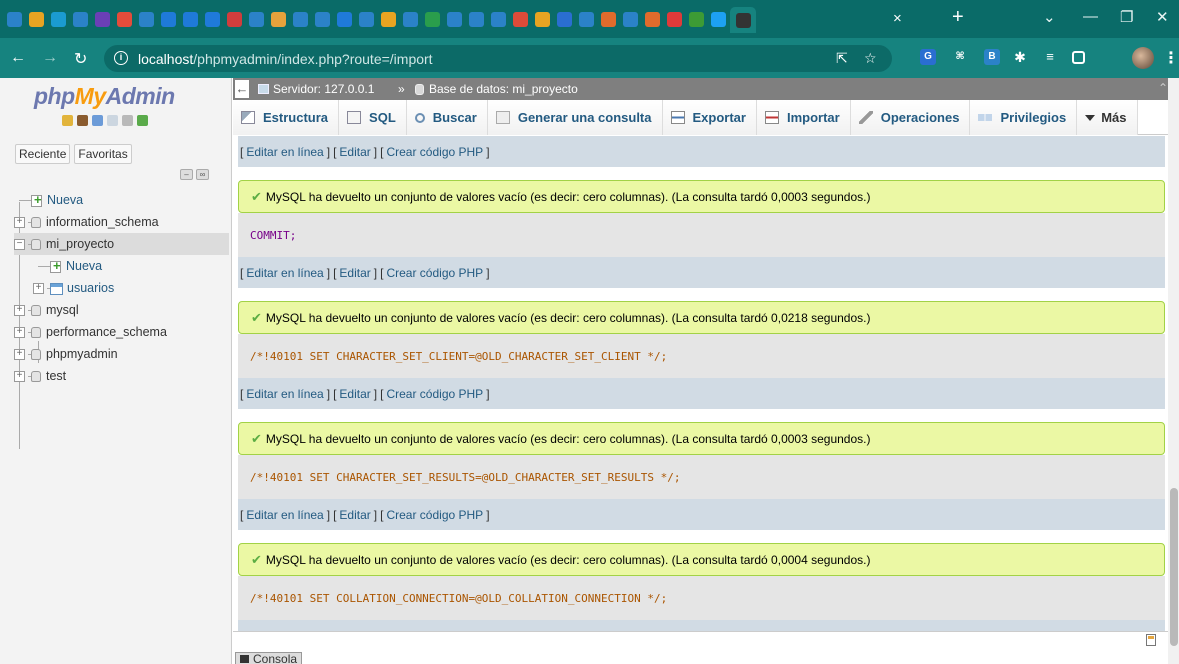 The height and width of the screenshot is (664, 1179). I want to click on back-icon: ←, so click(18, 58).